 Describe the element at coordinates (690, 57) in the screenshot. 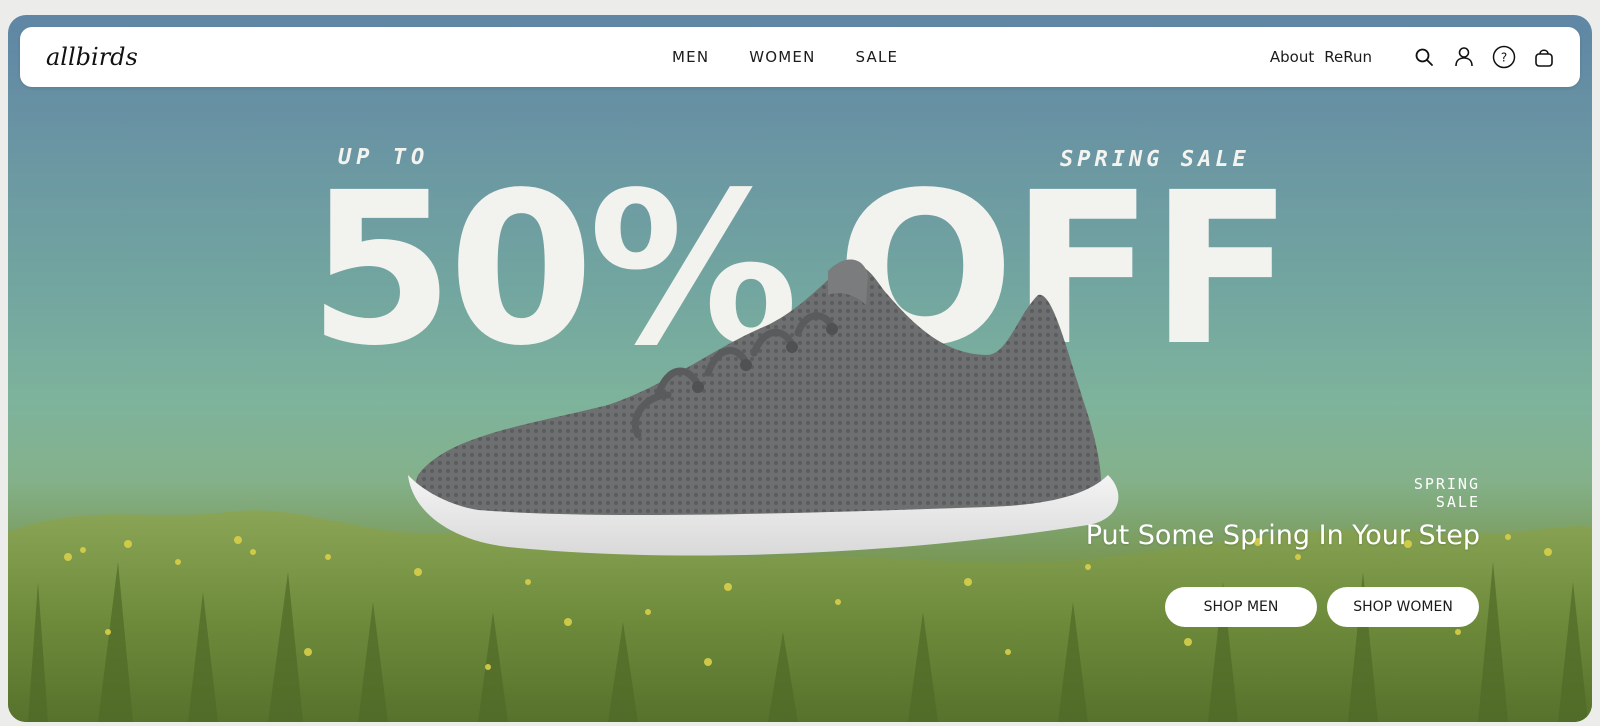

I see `nav-link-men: MEN` at that location.